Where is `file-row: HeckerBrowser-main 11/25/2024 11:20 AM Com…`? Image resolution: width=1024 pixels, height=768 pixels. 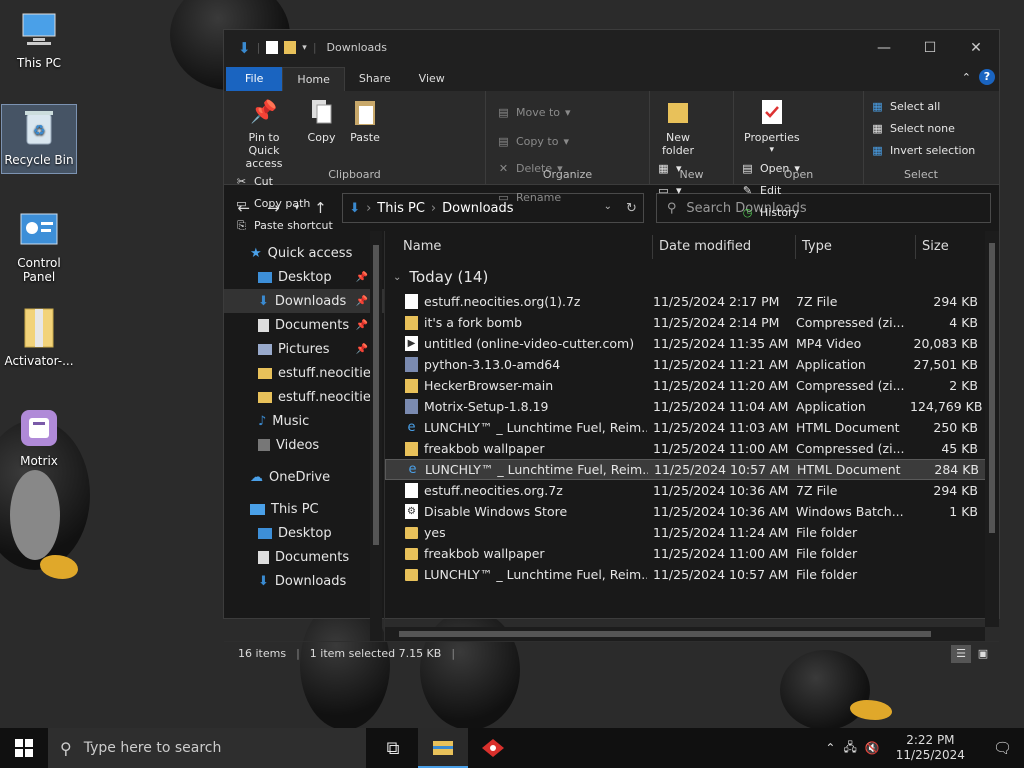 file-row: HeckerBrowser-main 11/25/2024 11:20 AM Com… is located at coordinates (692, 385).